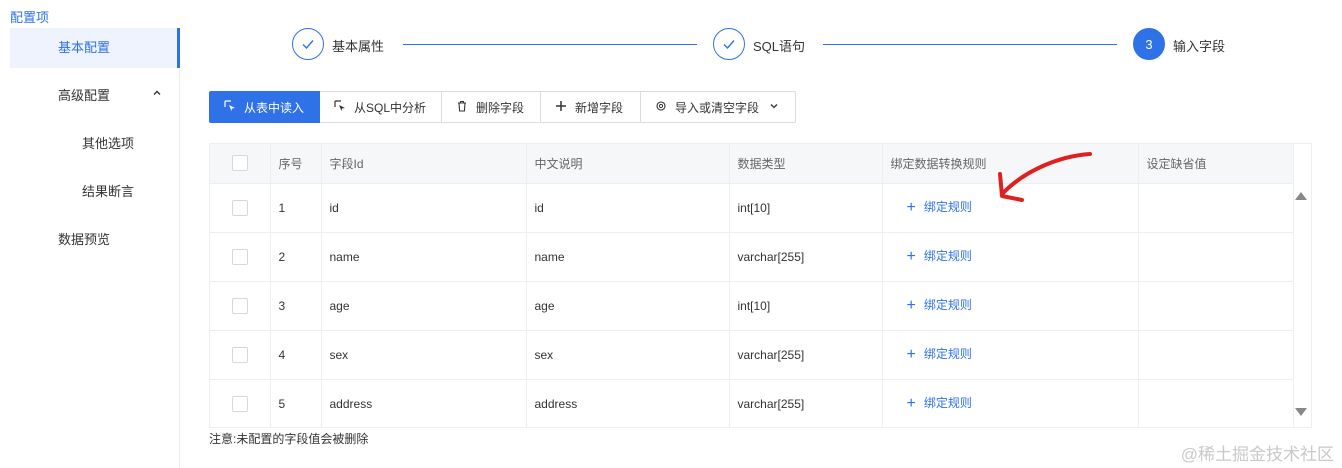  Describe the element at coordinates (1199, 46) in the screenshot. I see `step-3-label: 输入字段` at that location.